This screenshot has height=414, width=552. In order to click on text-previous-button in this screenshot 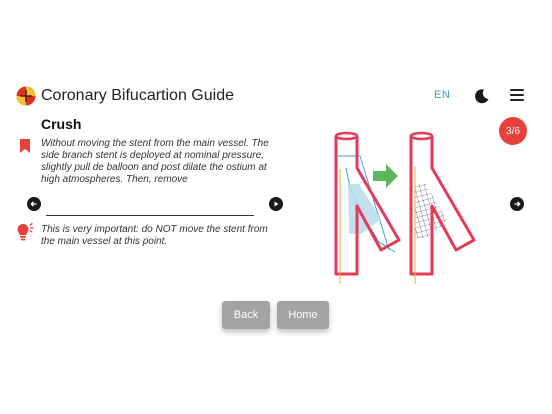, I will do `click(34, 204)`.